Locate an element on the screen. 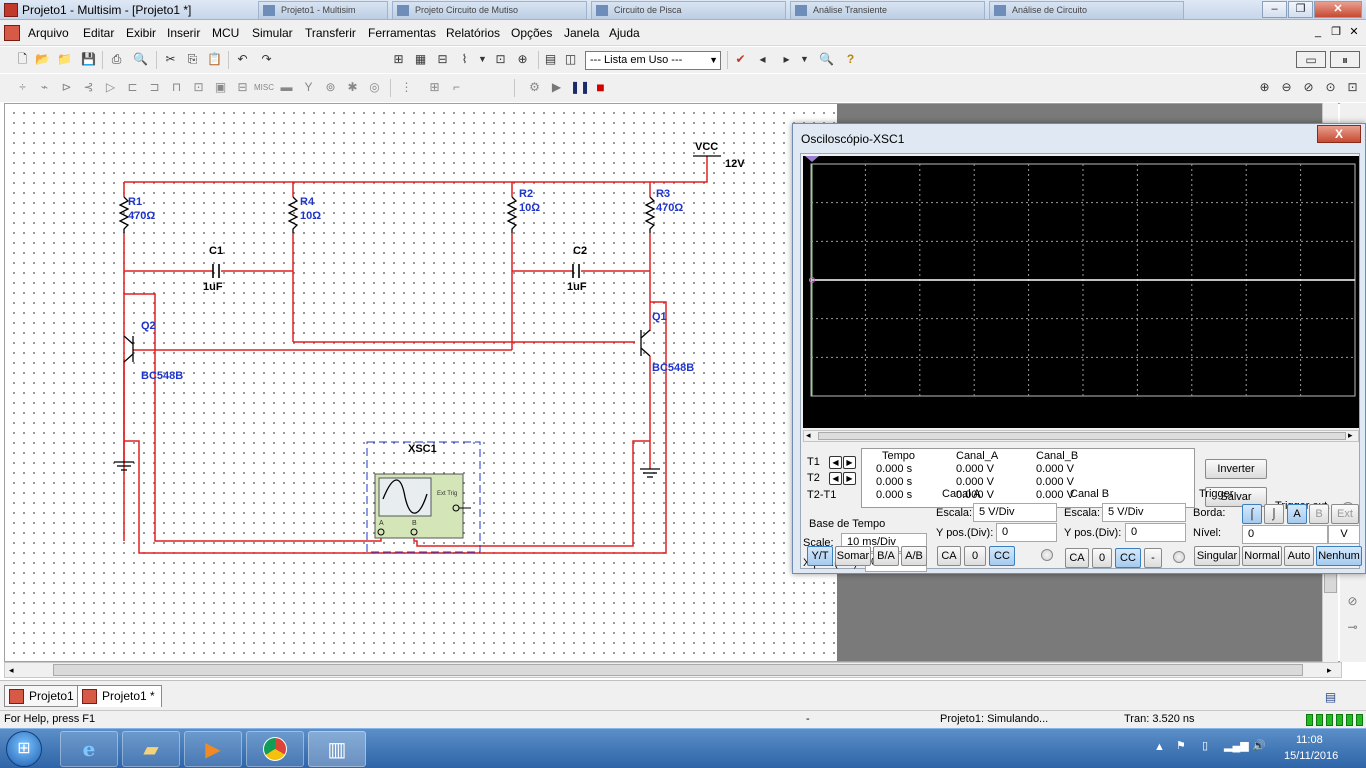  r4-symbol is located at coordinates (293, 214).